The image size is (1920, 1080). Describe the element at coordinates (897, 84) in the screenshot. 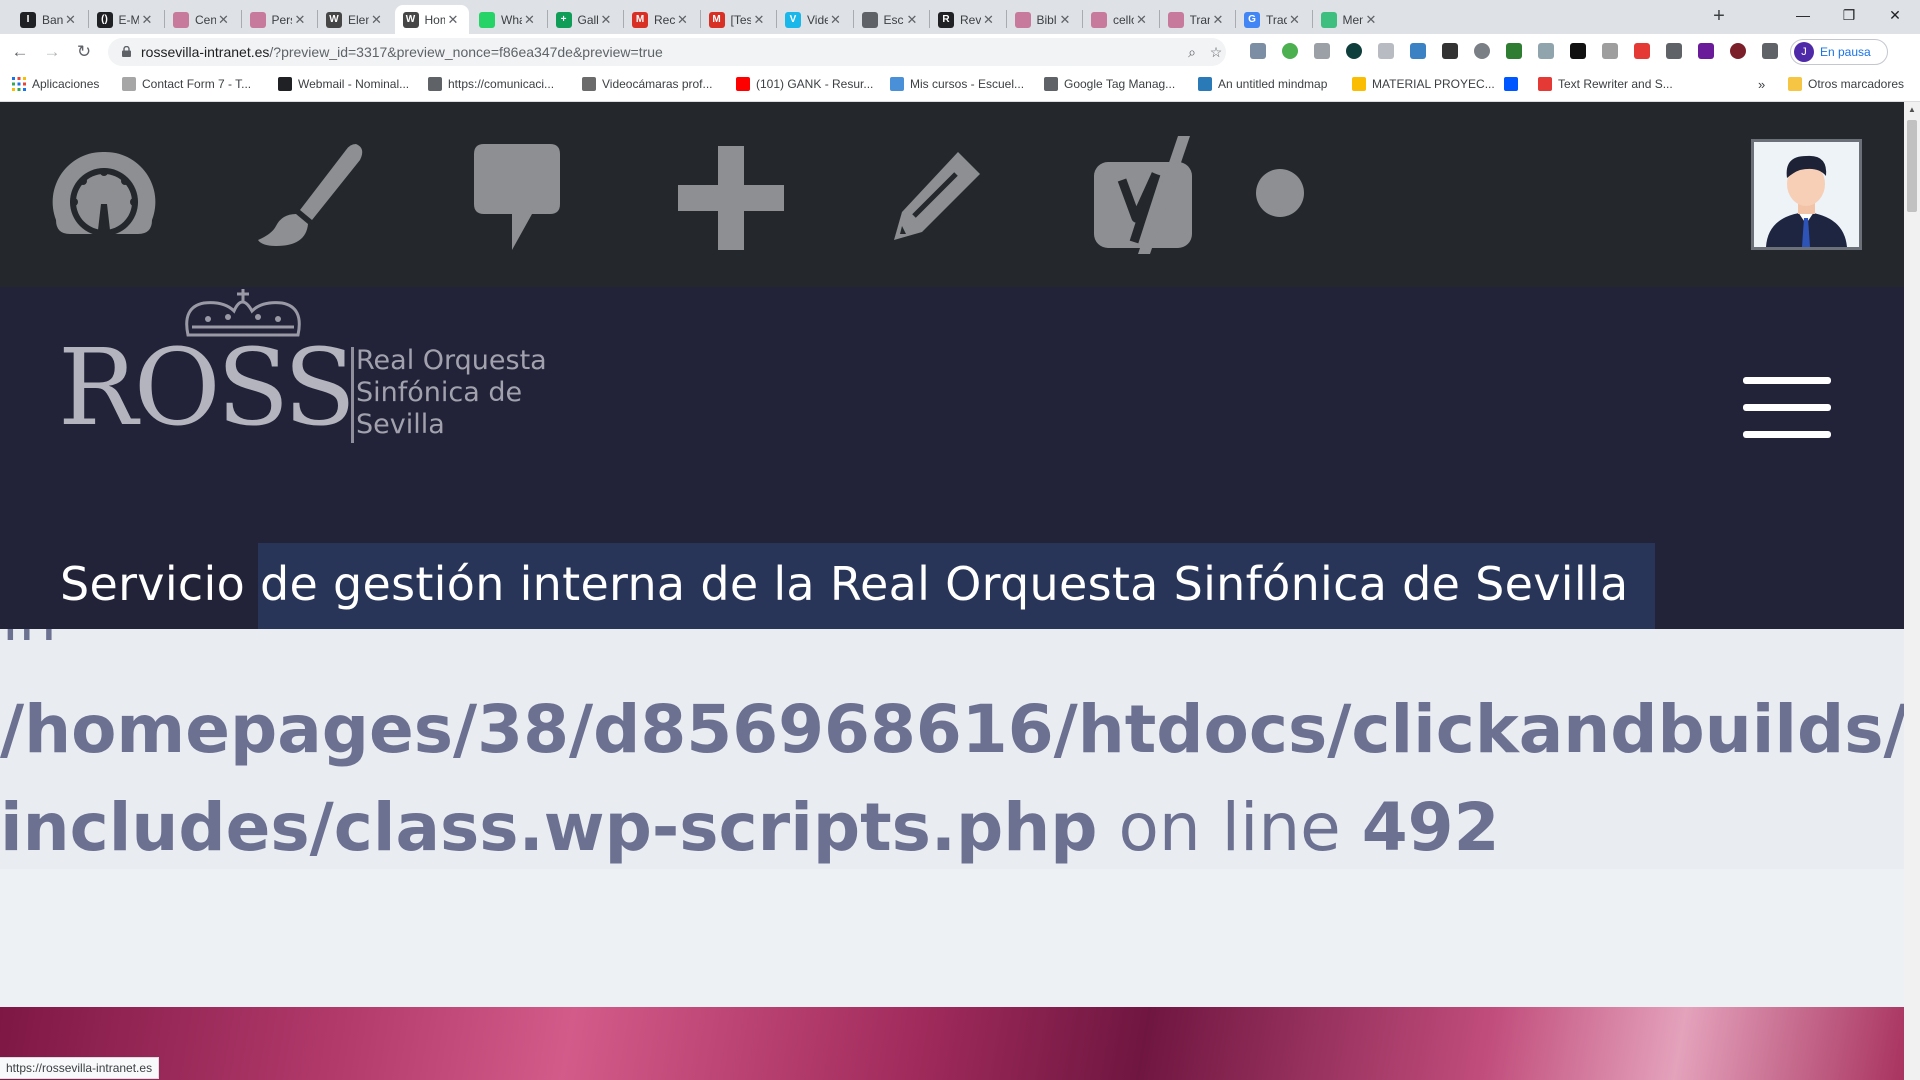

I see `school-icon` at that location.